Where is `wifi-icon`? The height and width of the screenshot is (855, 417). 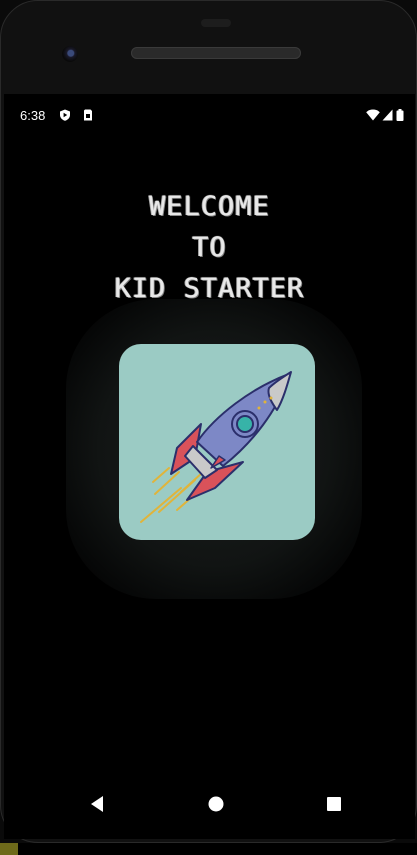
wifi-icon is located at coordinates (373, 115).